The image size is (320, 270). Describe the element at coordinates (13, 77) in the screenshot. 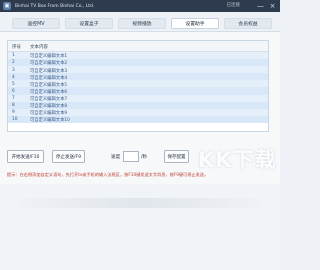

I see `row-index: 4` at that location.